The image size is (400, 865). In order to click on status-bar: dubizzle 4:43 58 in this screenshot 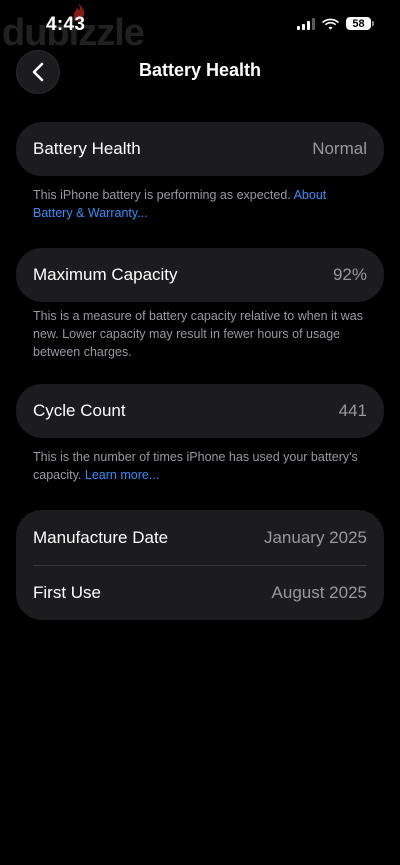, I will do `click(200, 27)`.